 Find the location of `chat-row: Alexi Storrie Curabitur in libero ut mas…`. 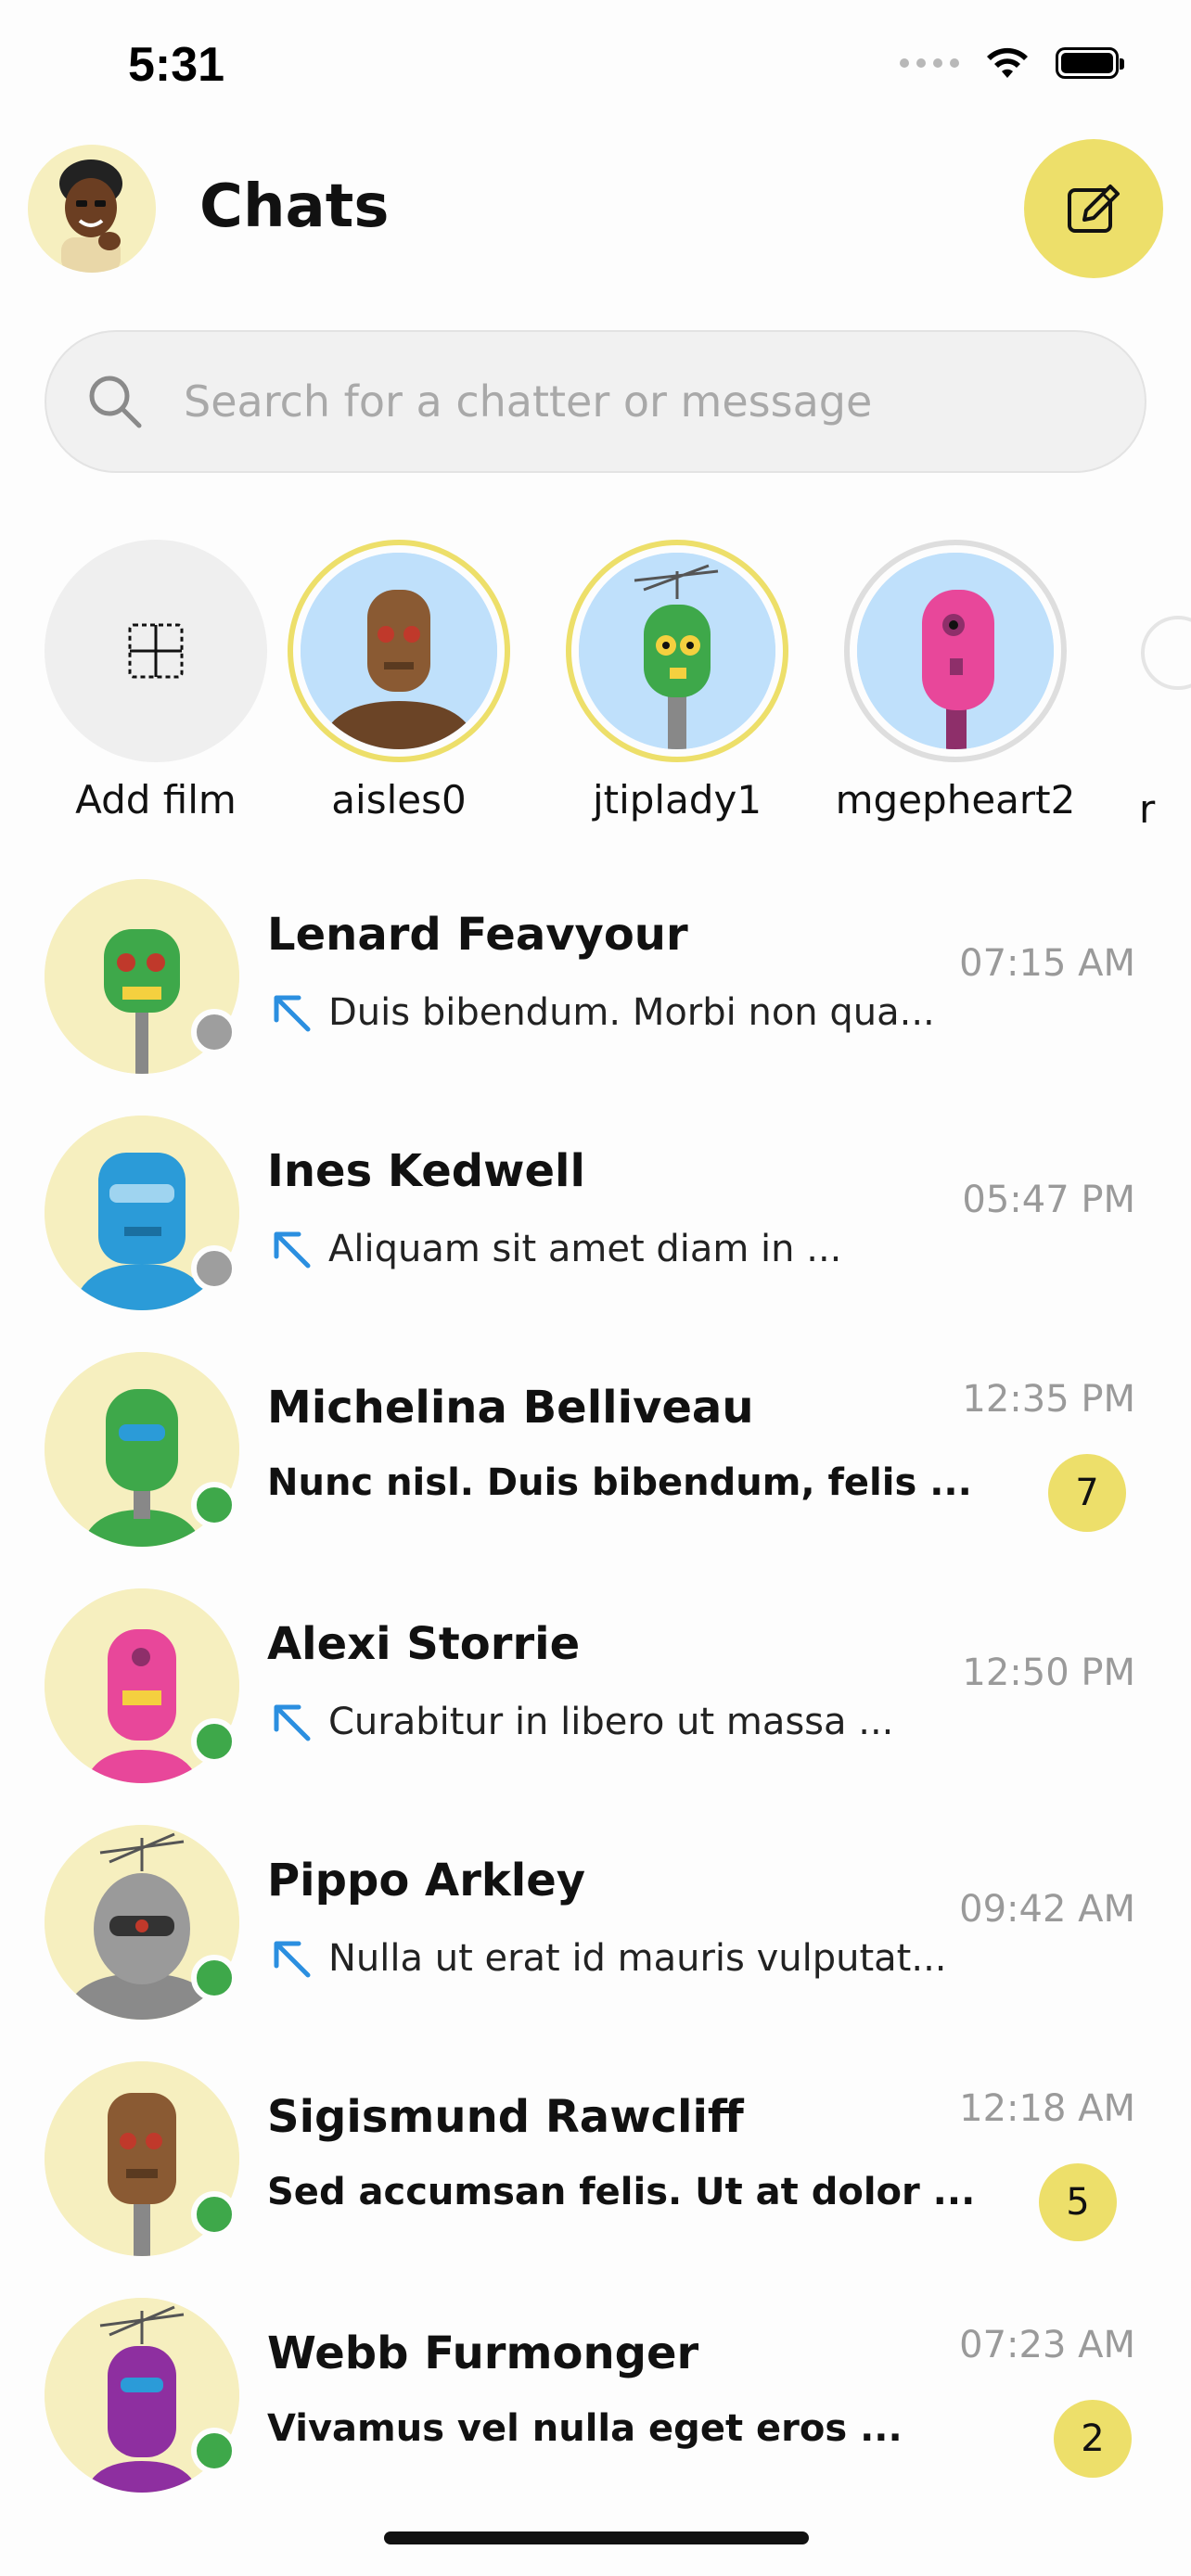

chat-row: Alexi Storrie Curabitur in libero ut mas… is located at coordinates (595, 1699).